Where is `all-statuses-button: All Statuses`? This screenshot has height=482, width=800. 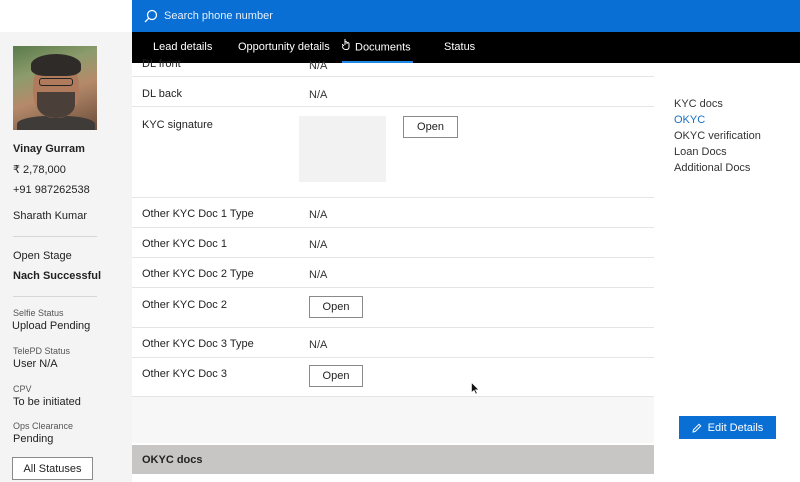 all-statuses-button: All Statuses is located at coordinates (52, 468).